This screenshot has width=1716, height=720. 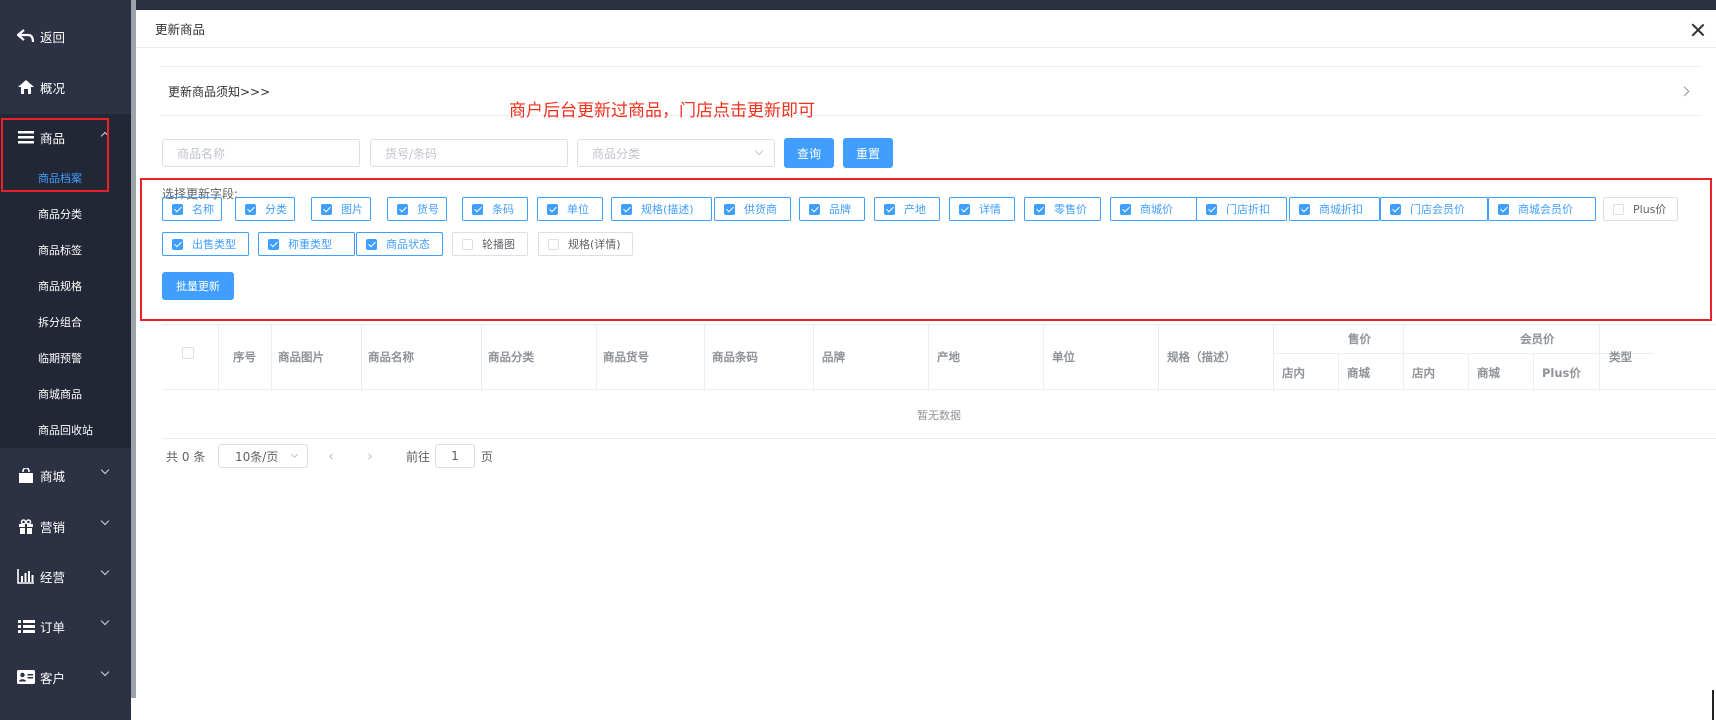 What do you see at coordinates (188, 353) in the screenshot?
I see `select-all-checkbox` at bounding box center [188, 353].